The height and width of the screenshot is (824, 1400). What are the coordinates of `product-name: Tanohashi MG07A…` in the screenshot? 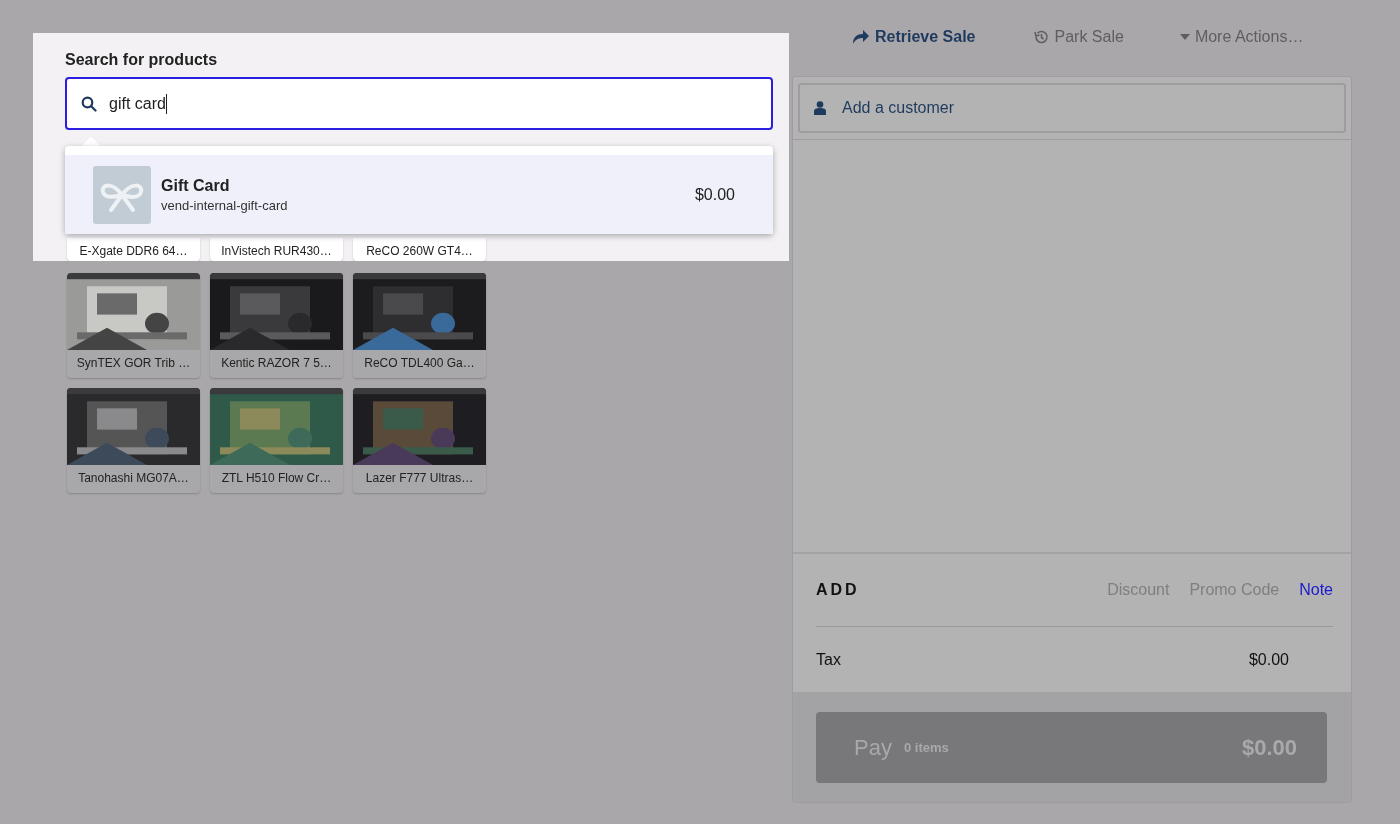 It's located at (133, 477).